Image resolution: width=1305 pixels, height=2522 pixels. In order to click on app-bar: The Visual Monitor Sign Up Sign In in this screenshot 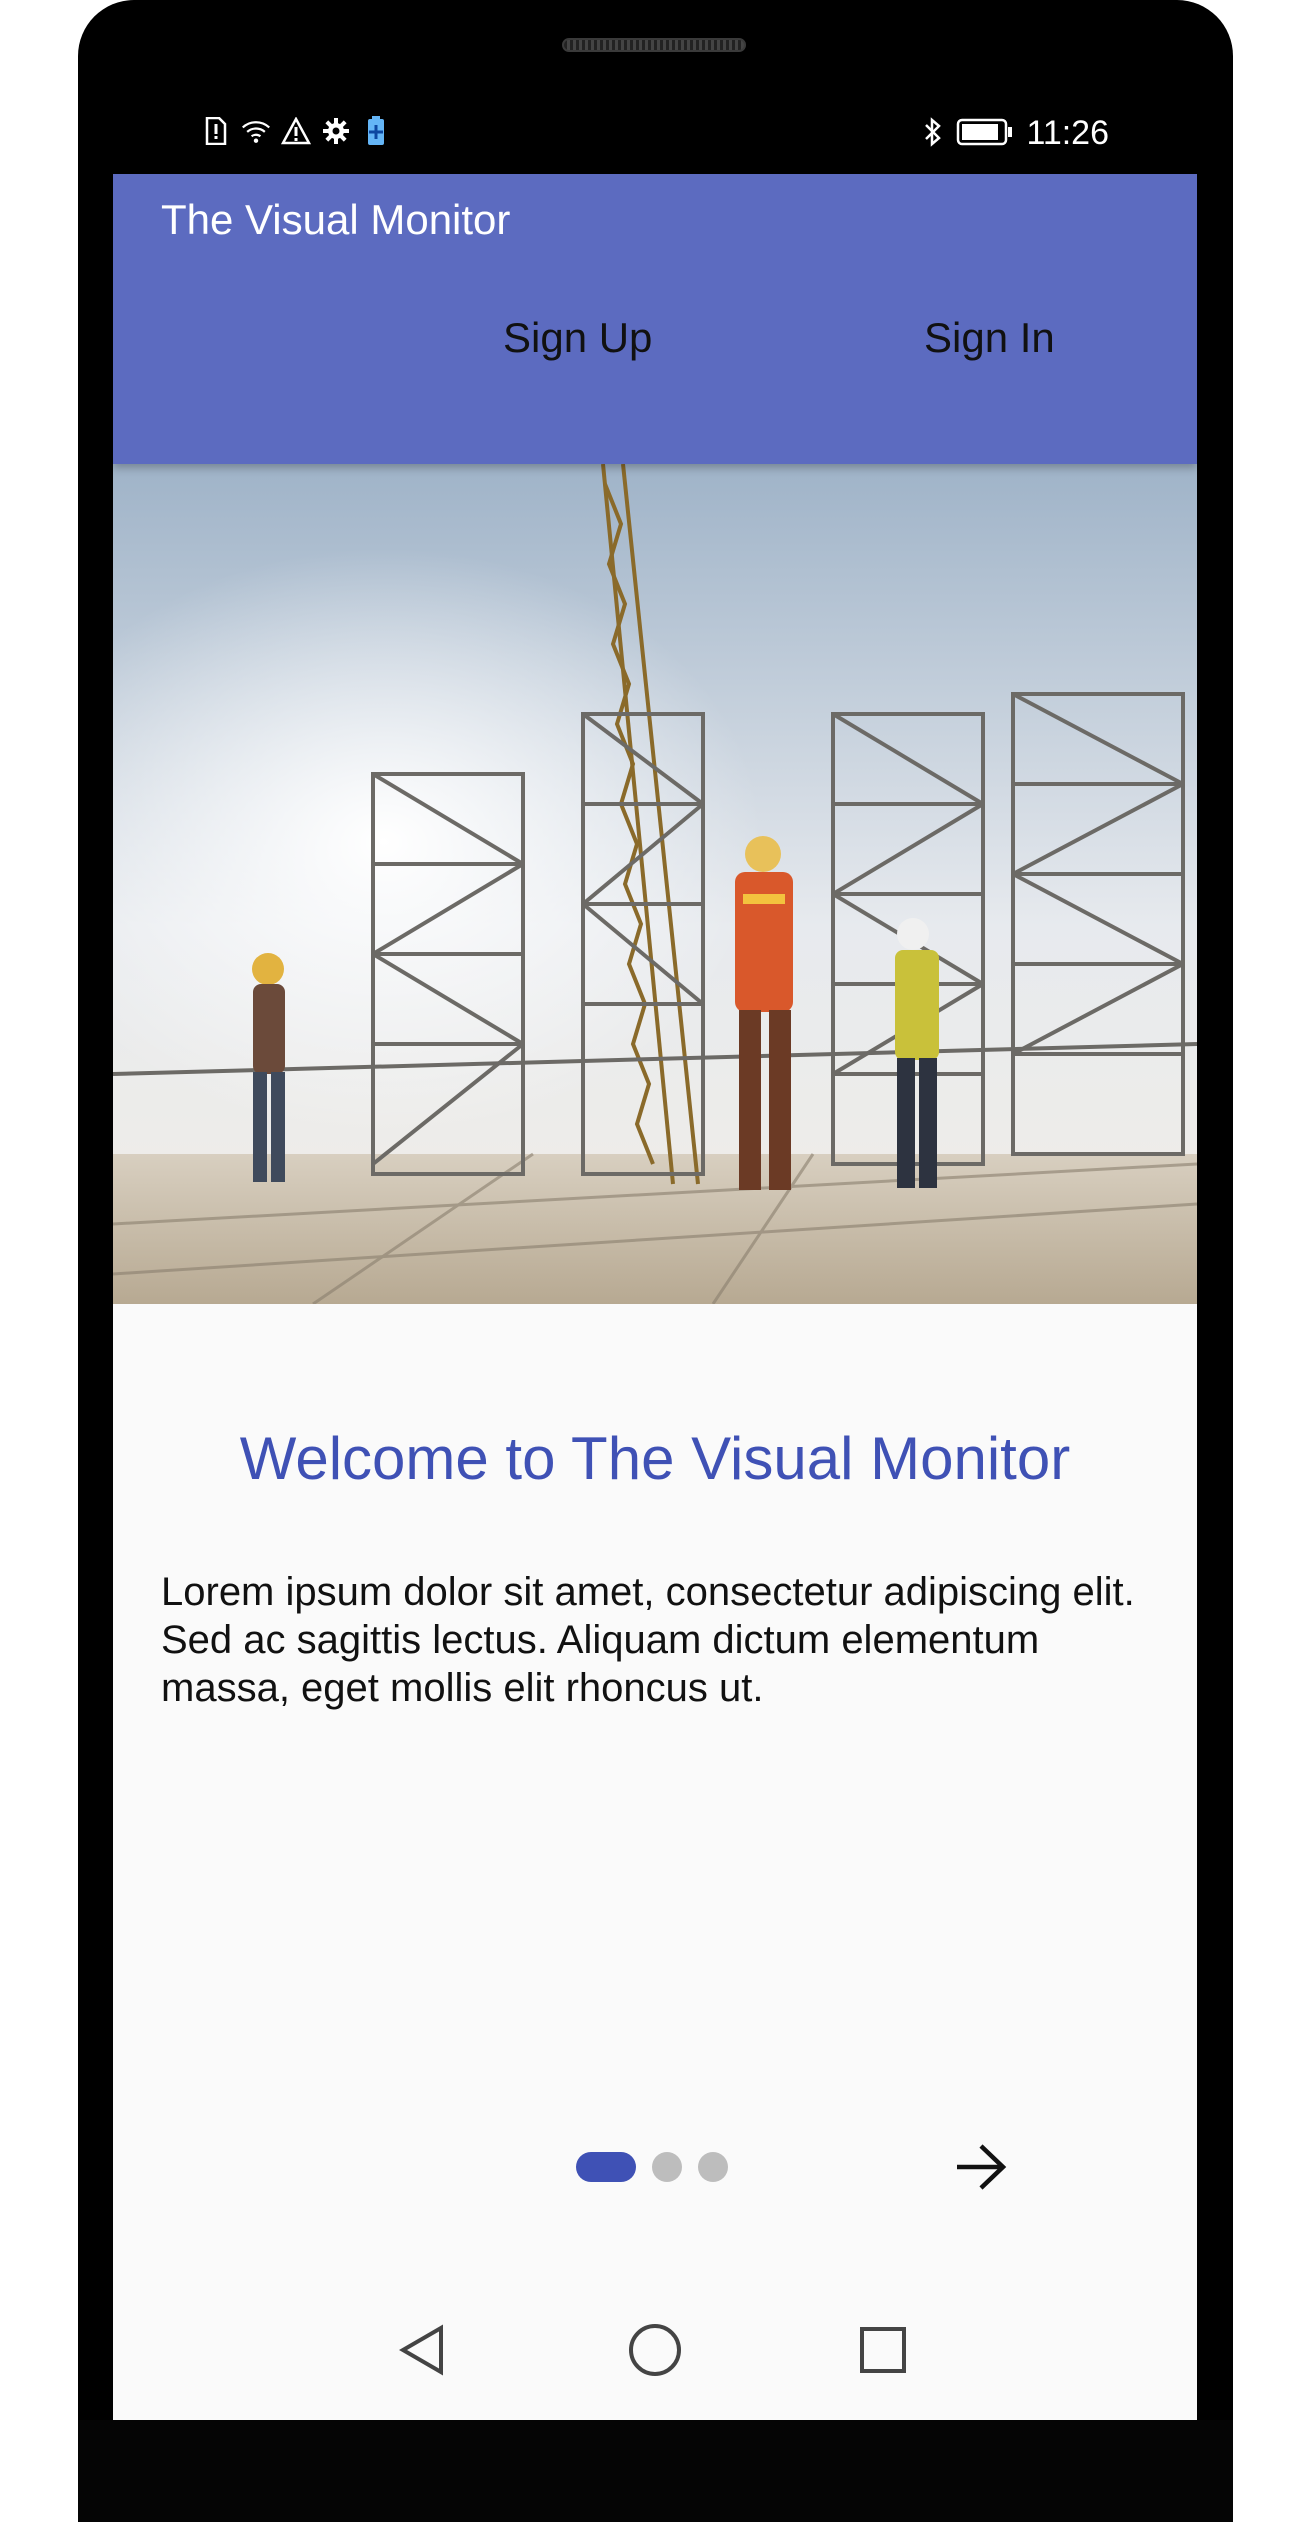, I will do `click(655, 319)`.